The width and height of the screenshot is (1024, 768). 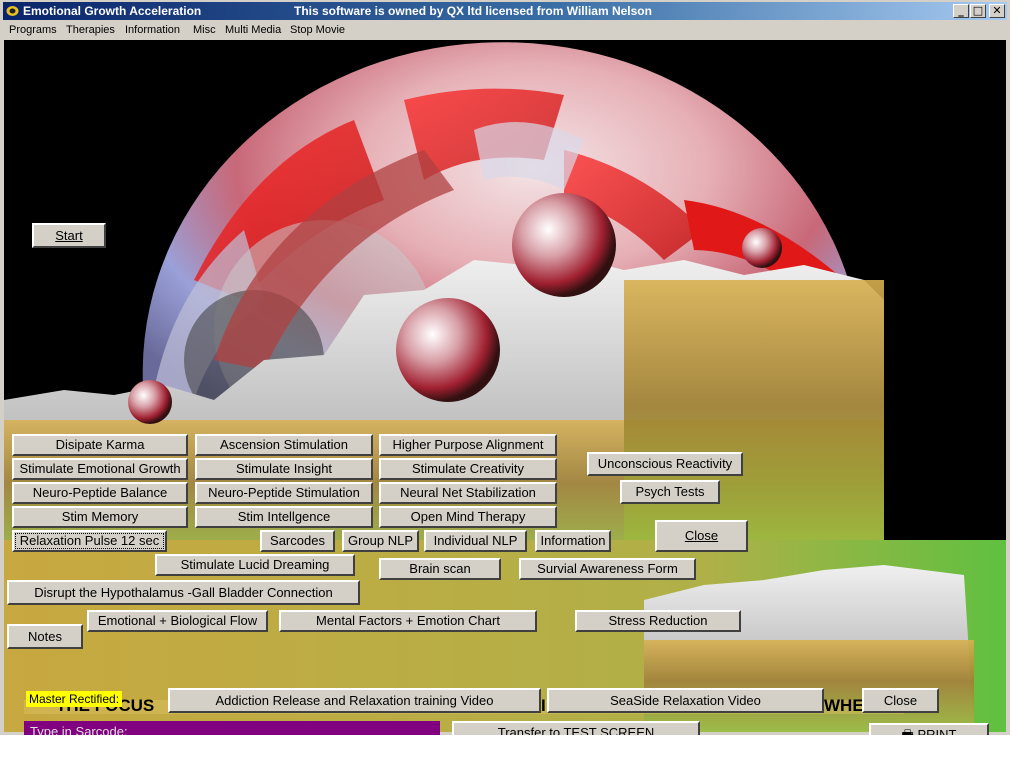 What do you see at coordinates (284, 445) in the screenshot?
I see `ascension-stimulation-button: Ascension Stimulation` at bounding box center [284, 445].